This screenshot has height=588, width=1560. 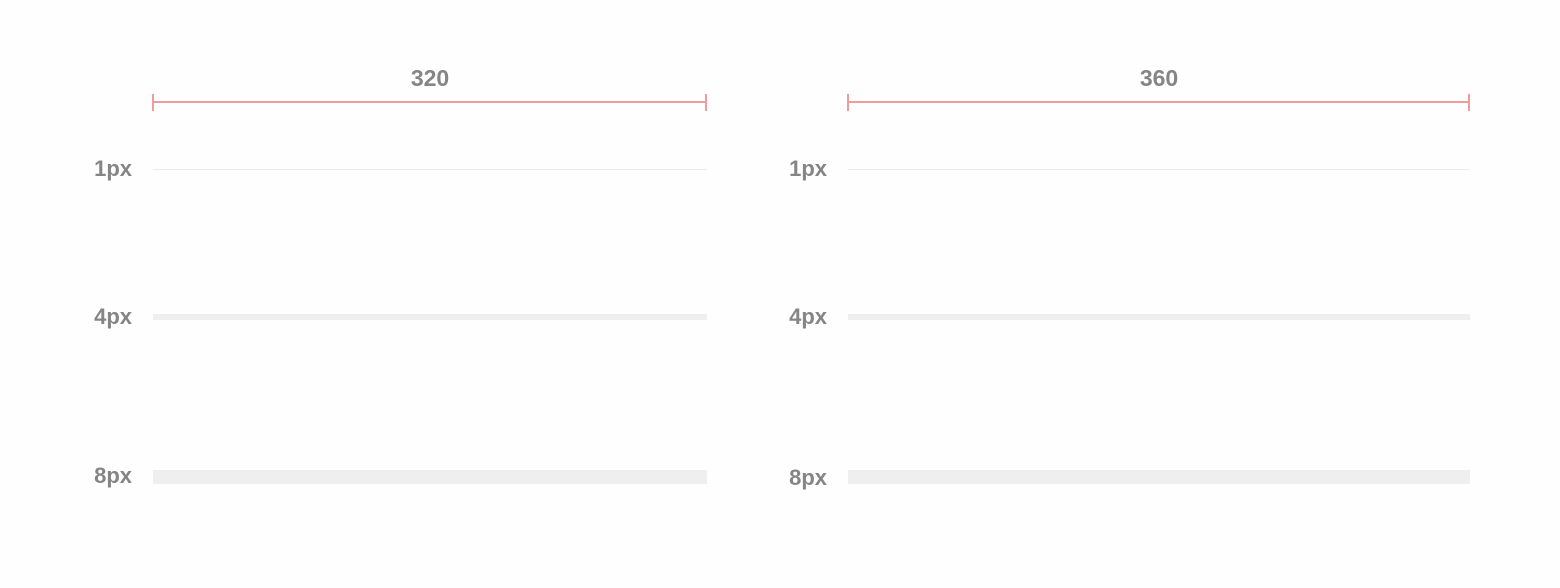 What do you see at coordinates (430, 78) in the screenshot?
I see `width-label: 320` at bounding box center [430, 78].